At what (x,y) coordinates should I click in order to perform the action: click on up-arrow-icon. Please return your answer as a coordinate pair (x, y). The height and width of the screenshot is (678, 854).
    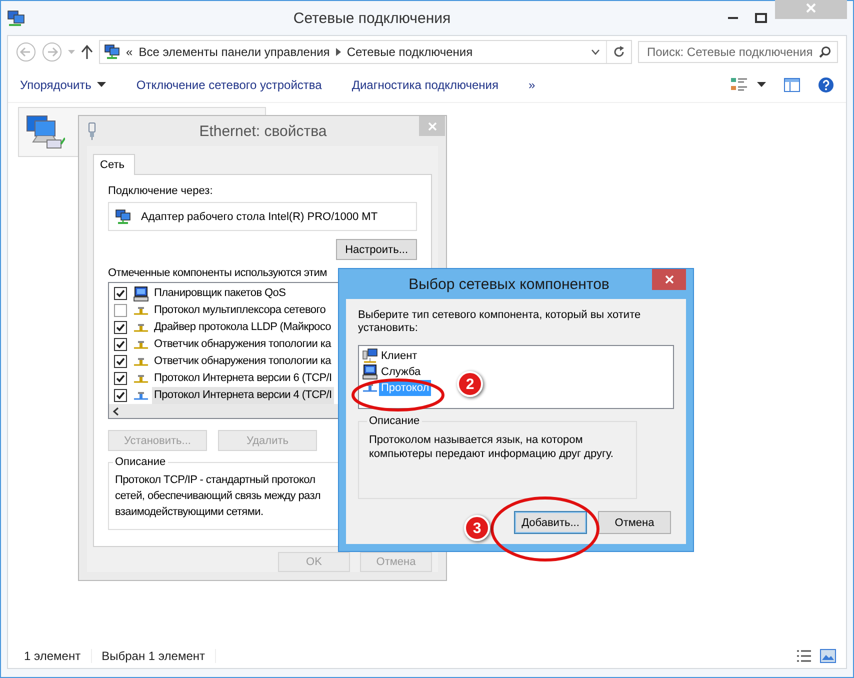
    Looking at the image, I should click on (87, 52).